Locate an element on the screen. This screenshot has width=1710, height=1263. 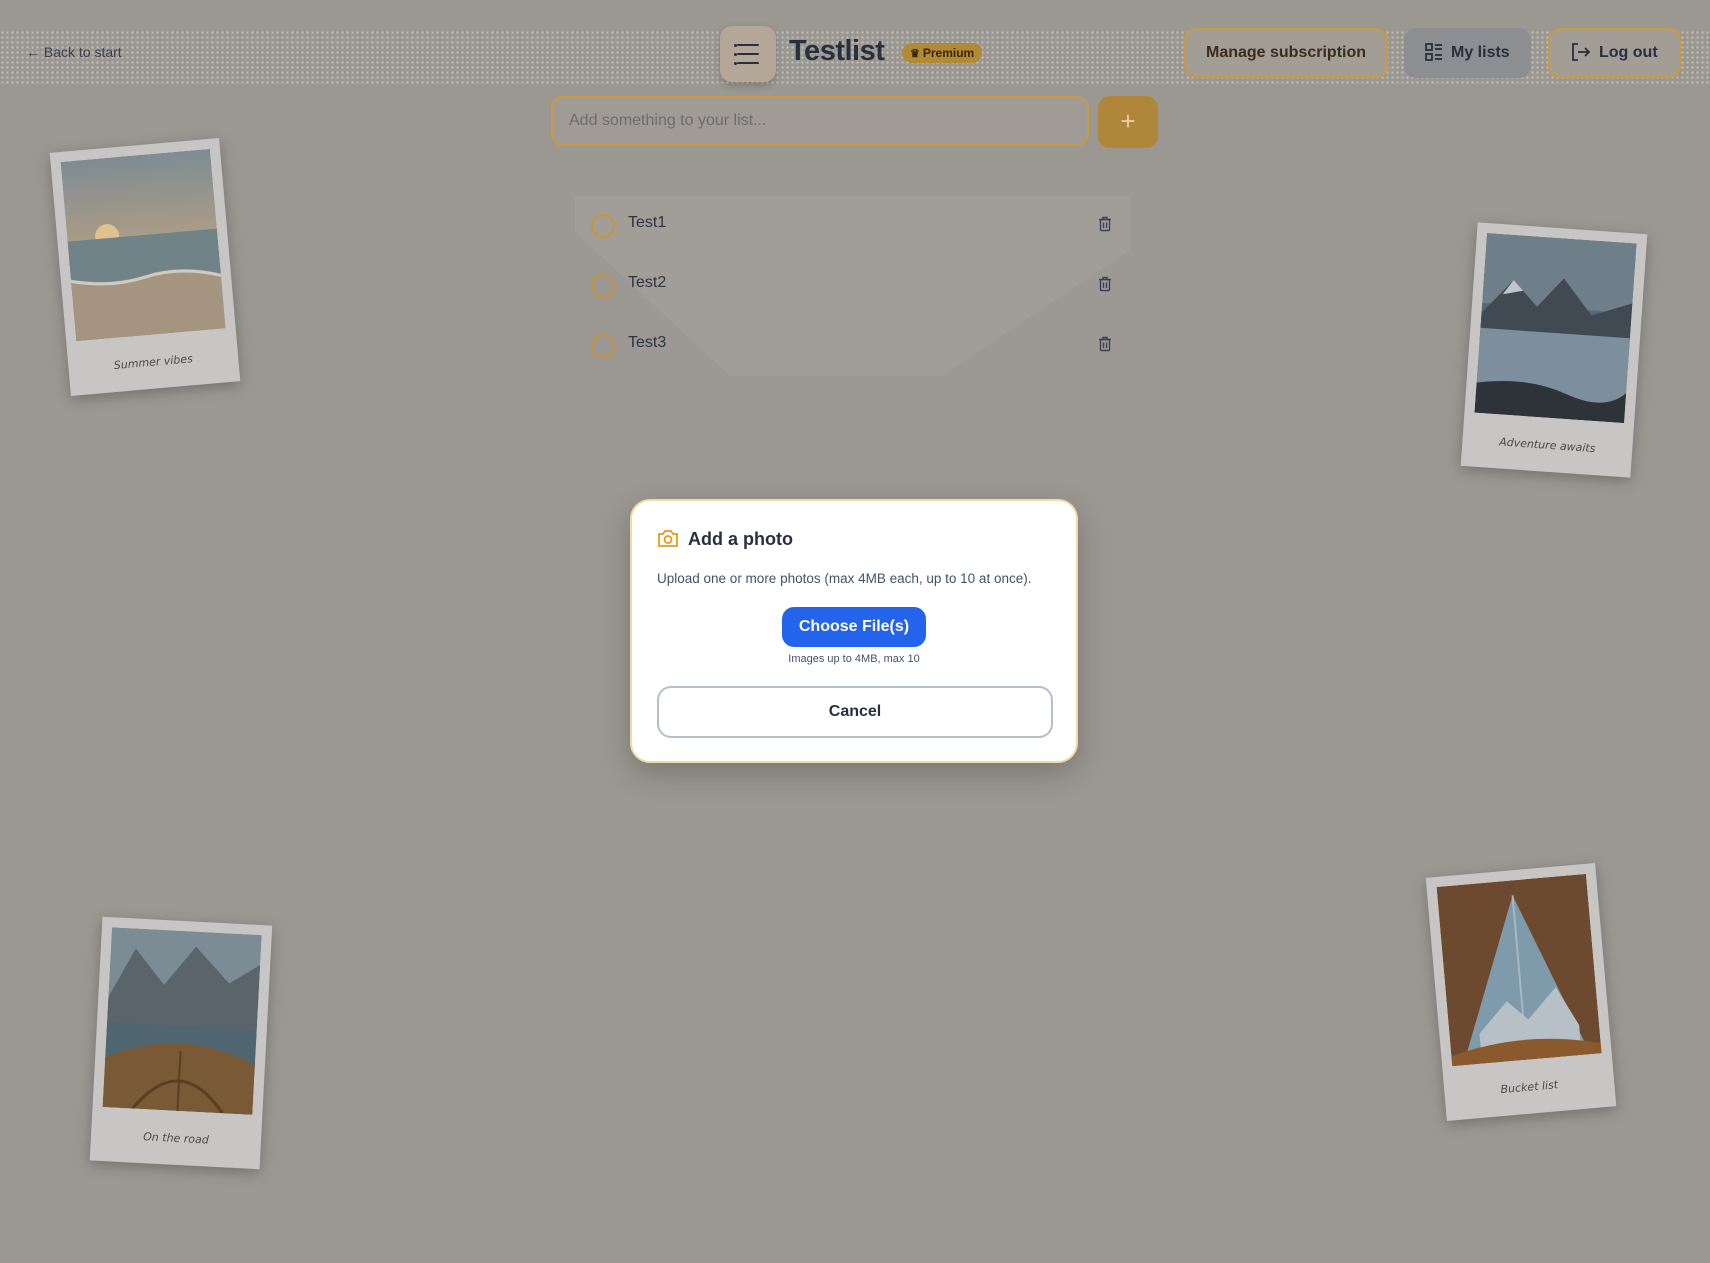
camera-icon is located at coordinates (668, 538).